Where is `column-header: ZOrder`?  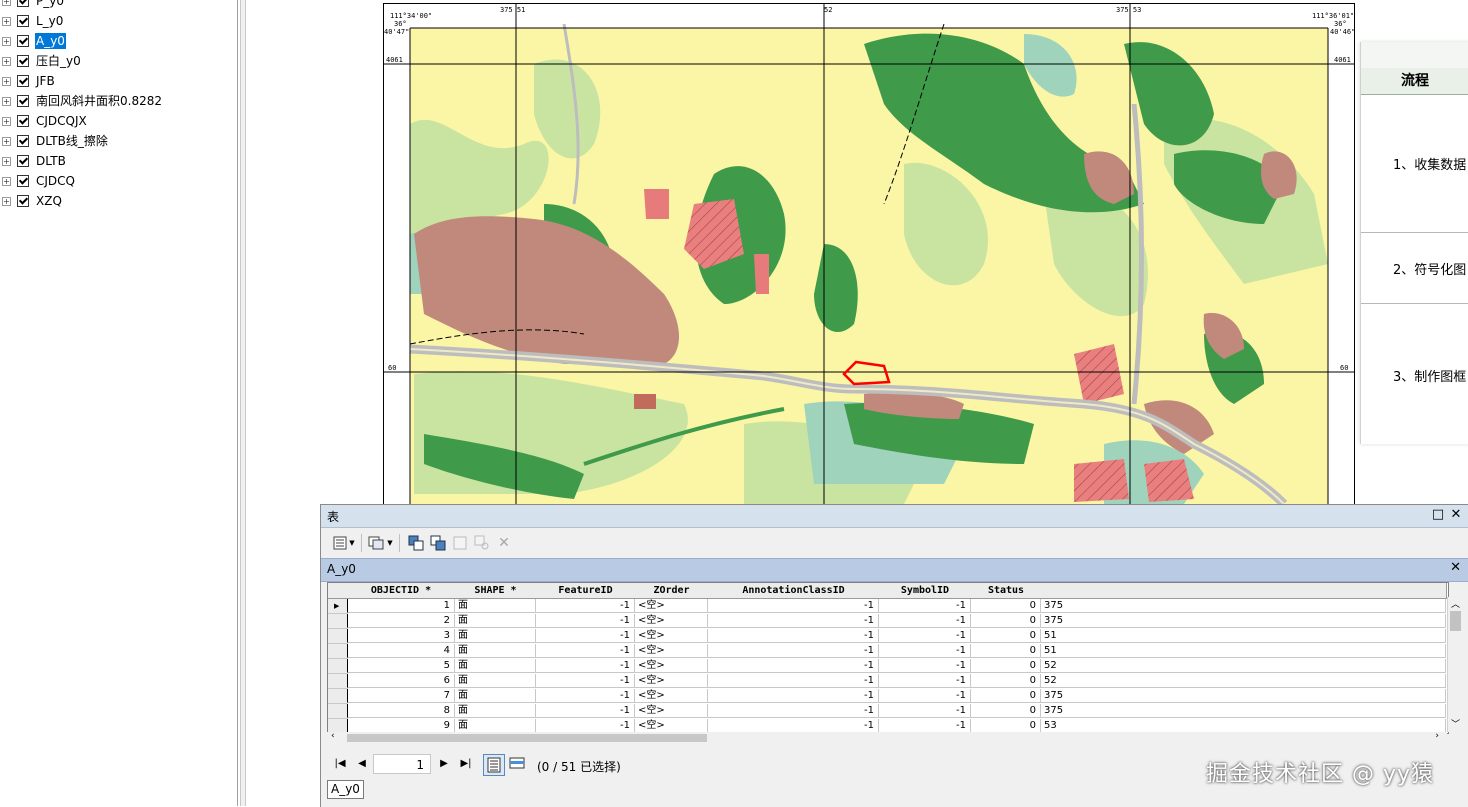
column-header: ZOrder is located at coordinates (672, 591).